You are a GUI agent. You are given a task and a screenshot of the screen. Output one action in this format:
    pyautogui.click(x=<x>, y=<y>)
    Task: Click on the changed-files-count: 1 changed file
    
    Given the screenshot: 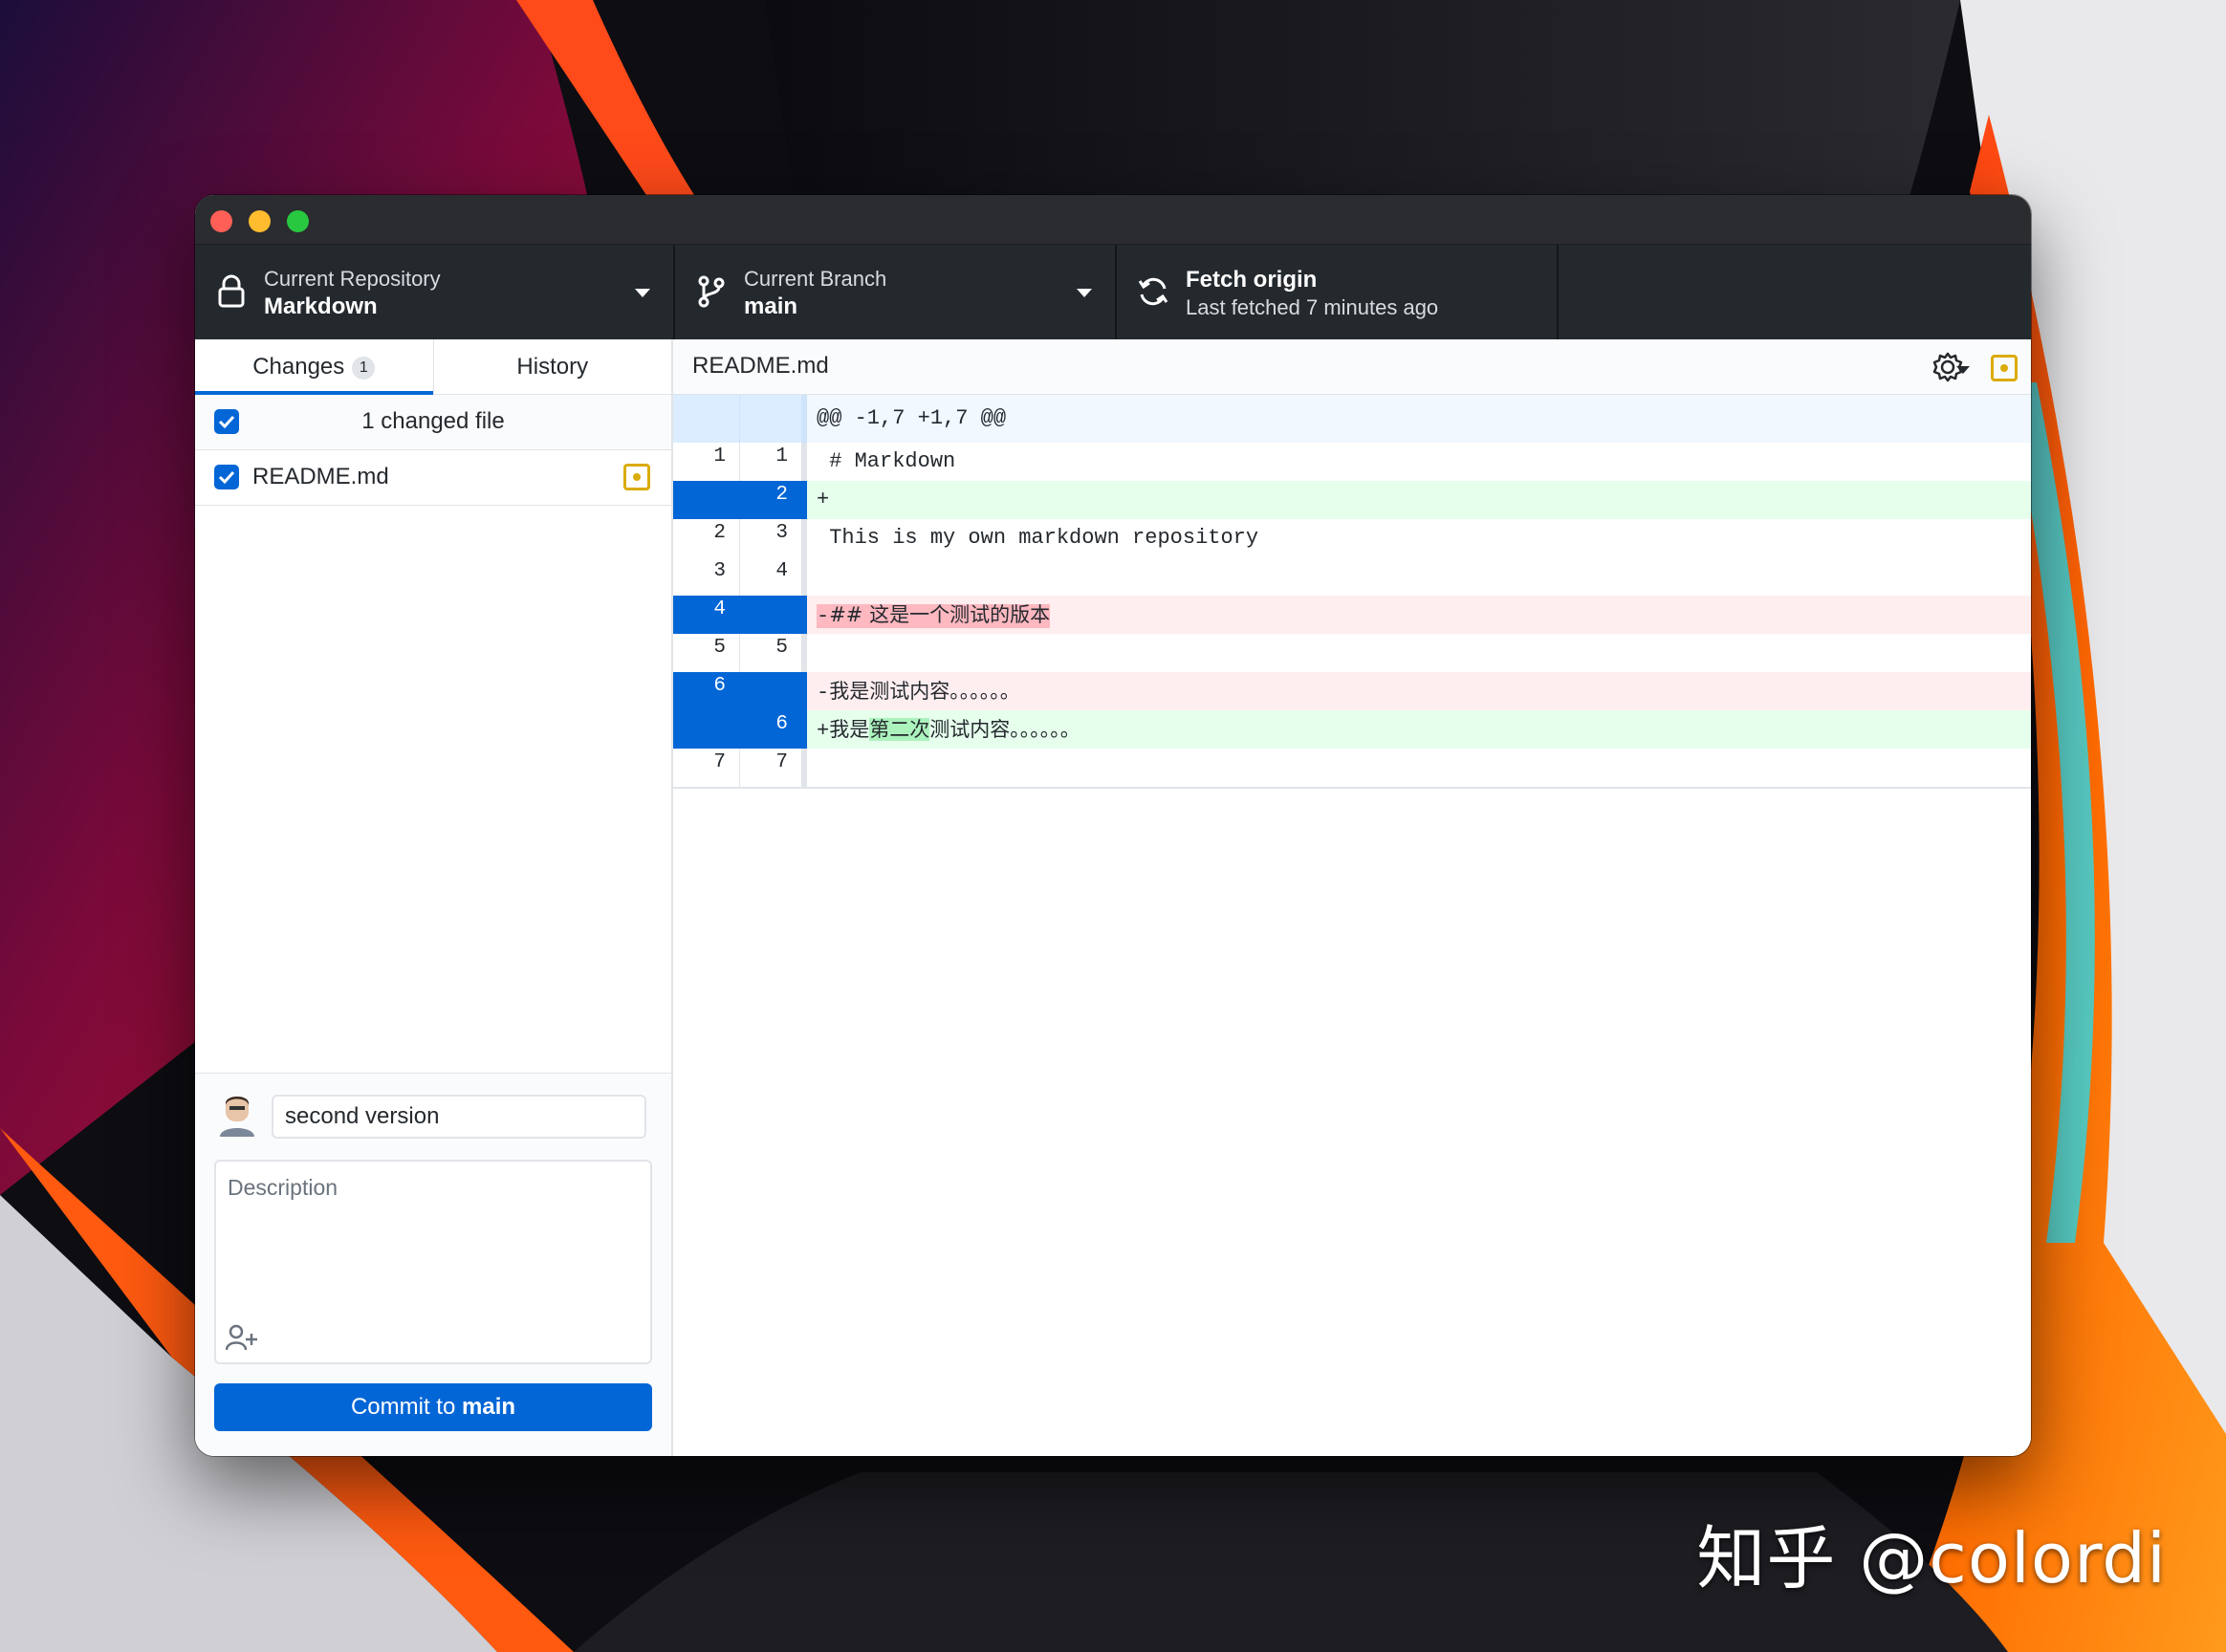 What is the action you would take?
    pyautogui.click(x=433, y=421)
    